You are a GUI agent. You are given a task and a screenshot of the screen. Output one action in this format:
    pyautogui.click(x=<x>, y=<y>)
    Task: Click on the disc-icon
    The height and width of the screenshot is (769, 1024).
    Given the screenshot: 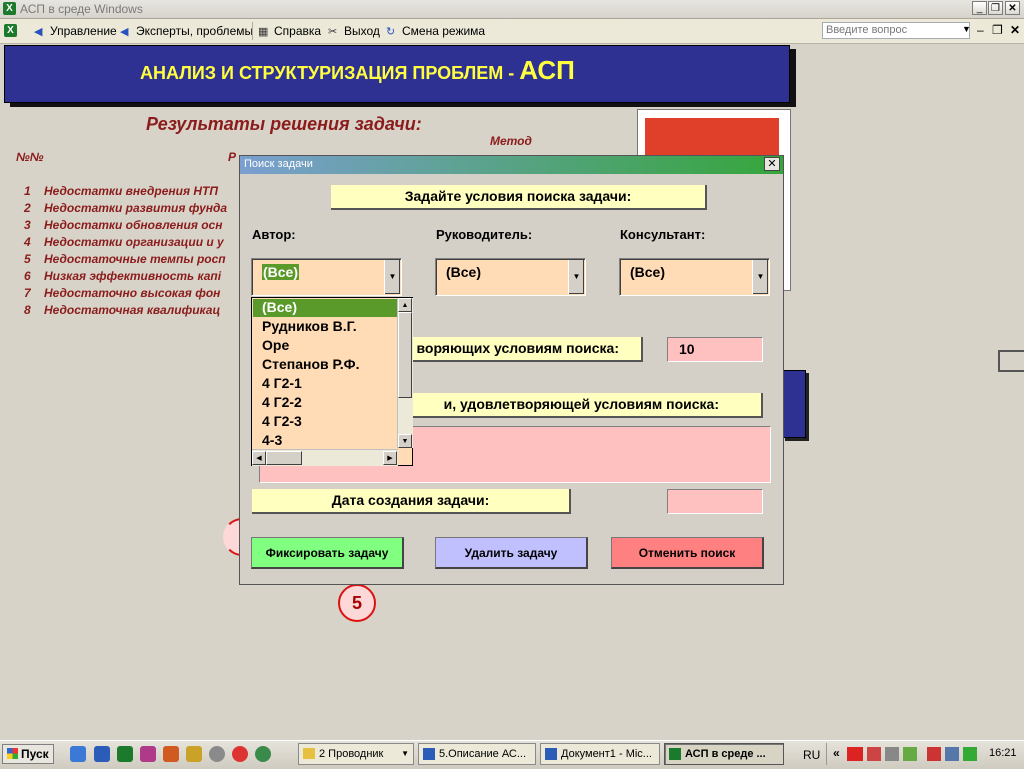 What is the action you would take?
    pyautogui.click(x=217, y=754)
    